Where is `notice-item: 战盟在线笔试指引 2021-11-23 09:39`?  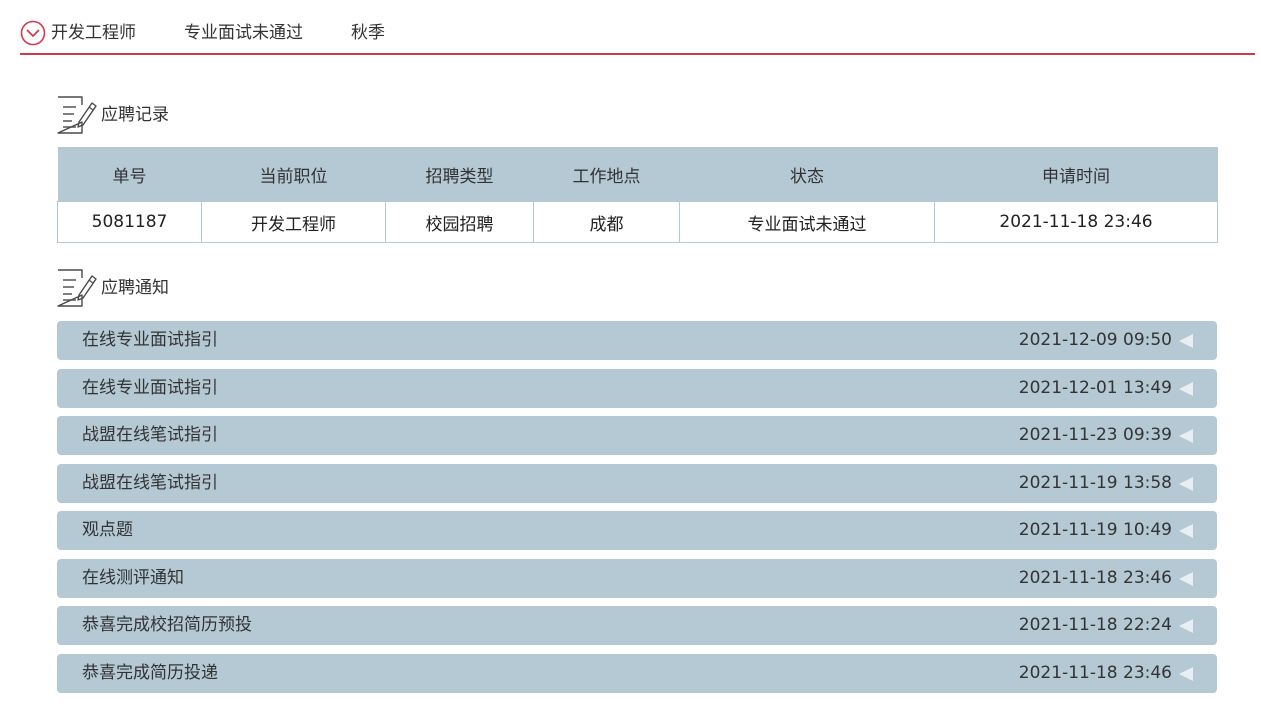 notice-item: 战盟在线笔试指引 2021-11-23 09:39 is located at coordinates (637, 435).